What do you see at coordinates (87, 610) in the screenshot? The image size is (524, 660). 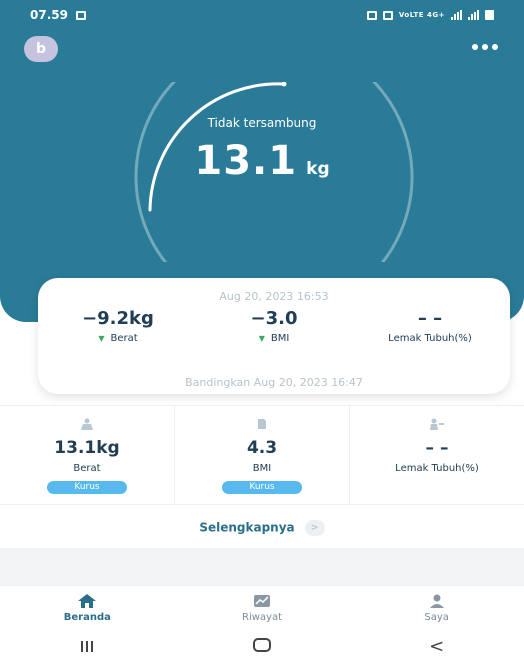 I see `nav-item-beranda: Beranda` at bounding box center [87, 610].